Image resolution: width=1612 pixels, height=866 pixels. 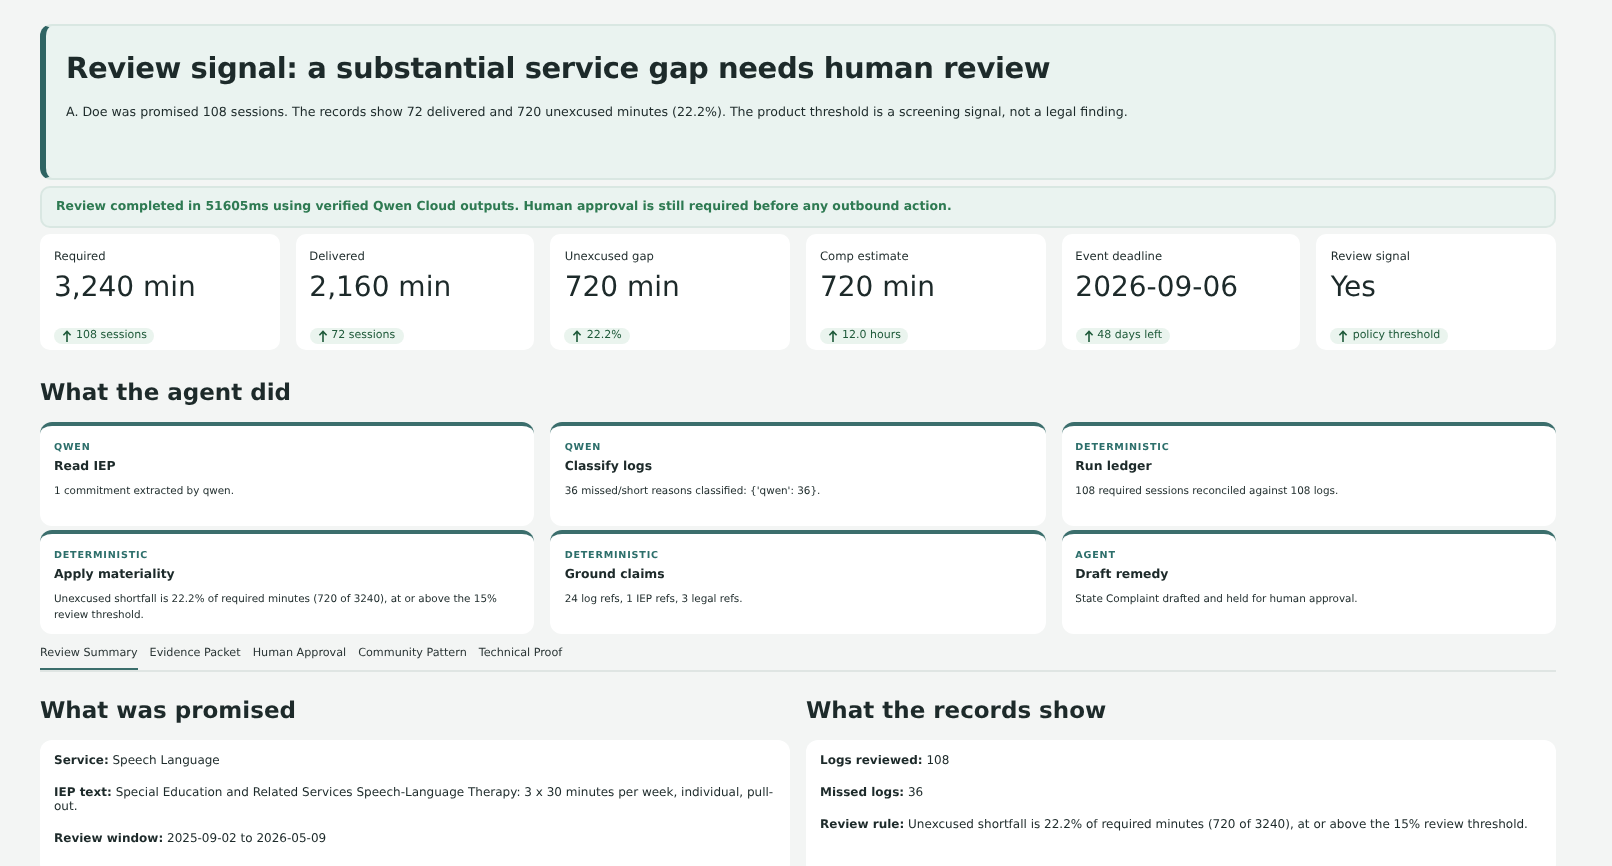 I want to click on section-heading: What was promised, so click(x=169, y=710).